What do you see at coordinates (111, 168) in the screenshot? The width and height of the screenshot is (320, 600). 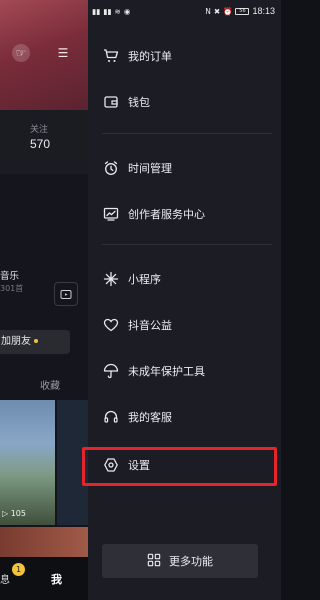 I see `alarm-clock-icon` at bounding box center [111, 168].